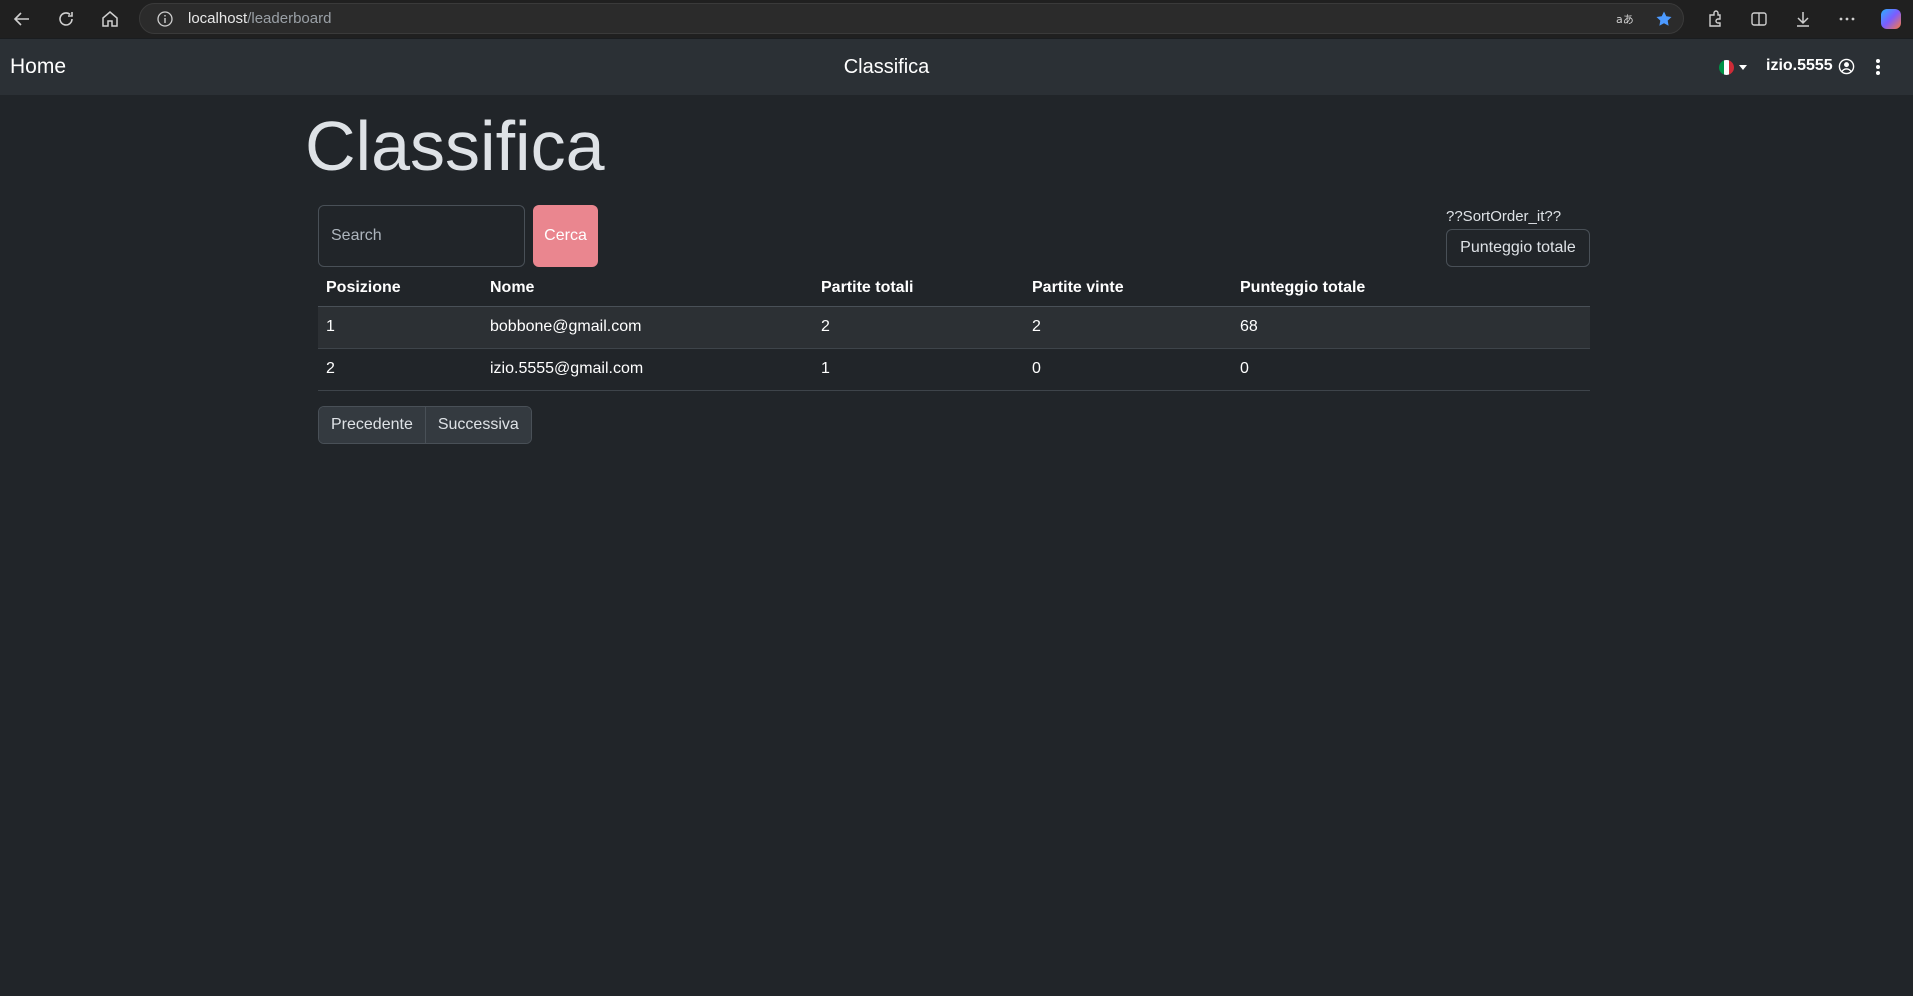  What do you see at coordinates (1799, 65) in the screenshot?
I see `username: izio.5555` at bounding box center [1799, 65].